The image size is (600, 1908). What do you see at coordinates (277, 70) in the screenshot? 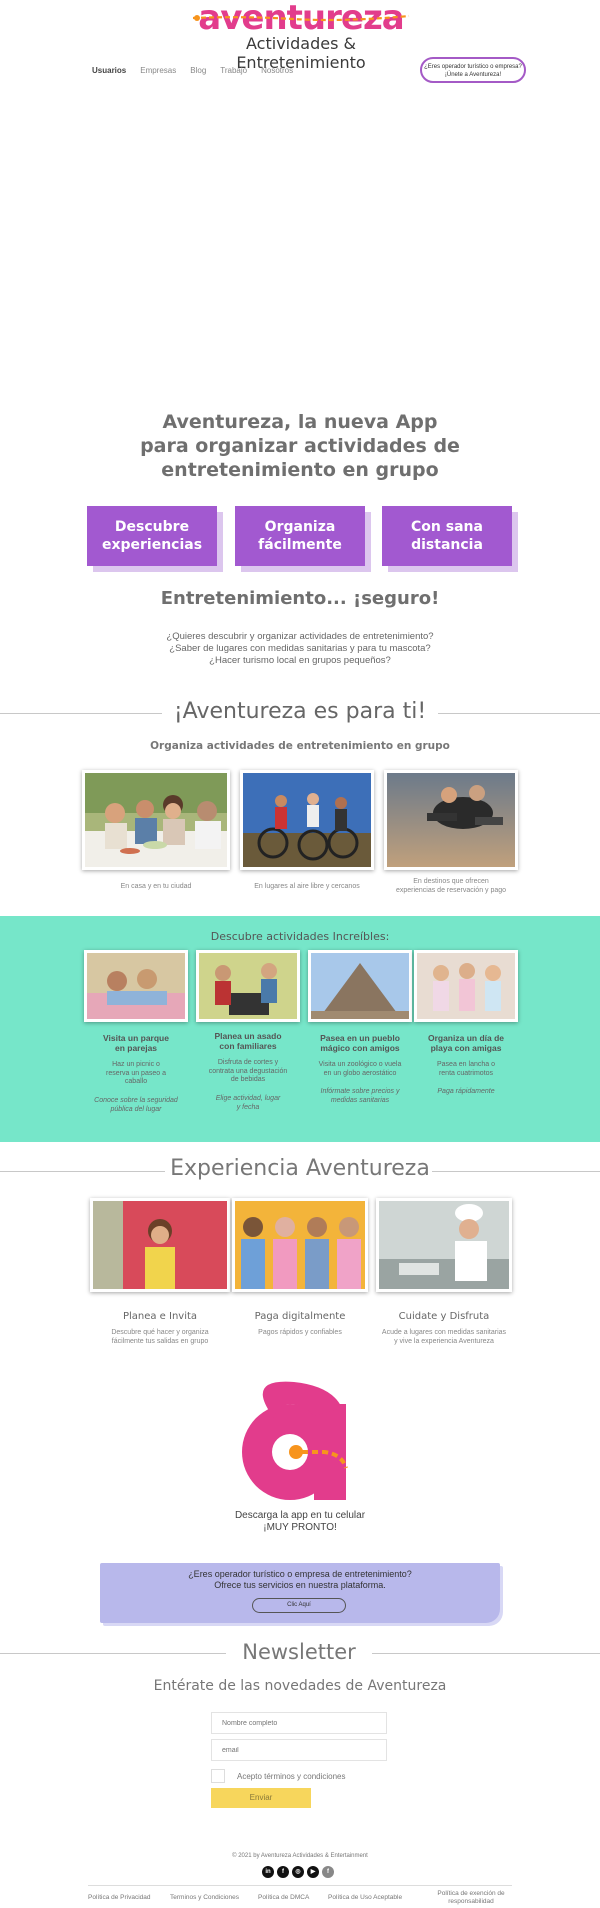
I see `nav-nosotros: Nosotros` at bounding box center [277, 70].